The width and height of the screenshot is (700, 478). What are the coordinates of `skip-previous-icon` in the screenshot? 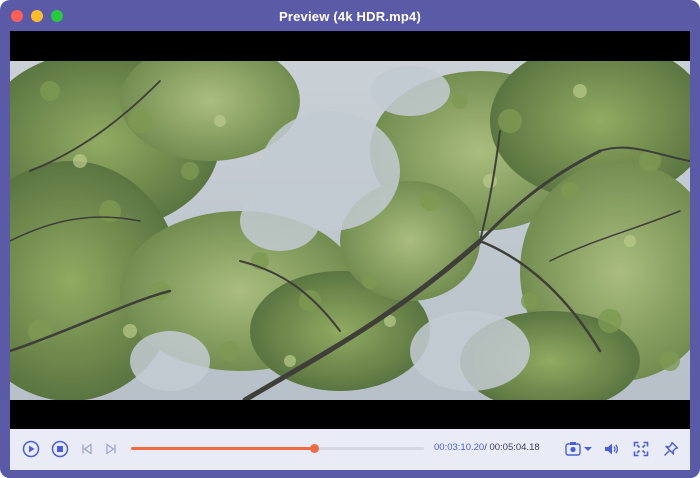 It's located at (87, 449).